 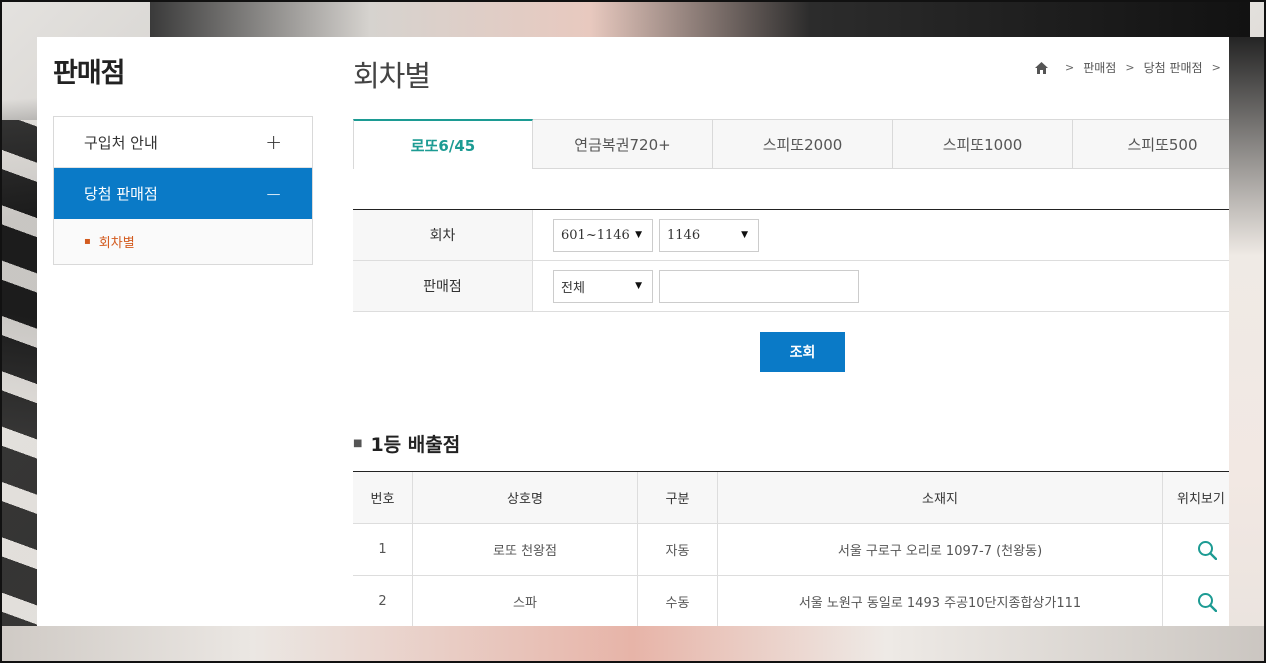 What do you see at coordinates (623, 144) in the screenshot?
I see `tab-pension720: 연금복권720+` at bounding box center [623, 144].